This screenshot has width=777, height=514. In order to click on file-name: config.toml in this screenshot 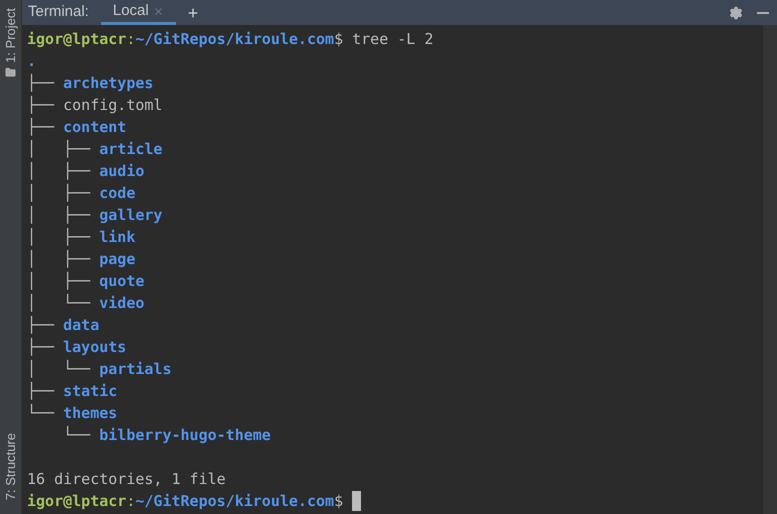, I will do `click(112, 105)`.